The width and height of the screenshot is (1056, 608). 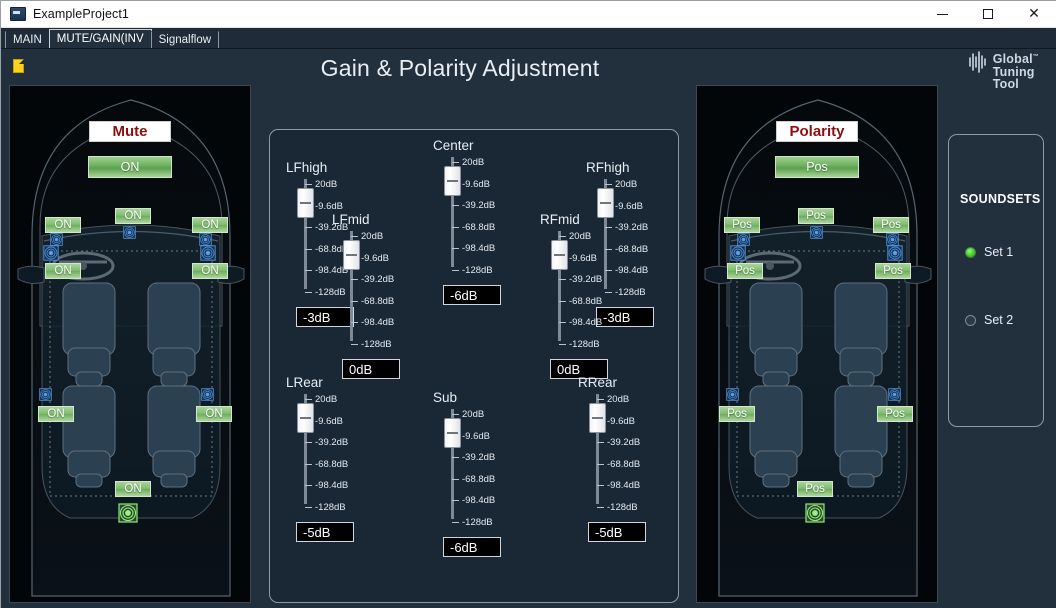 What do you see at coordinates (472, 547) in the screenshot?
I see `gain-value-Sub: -6dB` at bounding box center [472, 547].